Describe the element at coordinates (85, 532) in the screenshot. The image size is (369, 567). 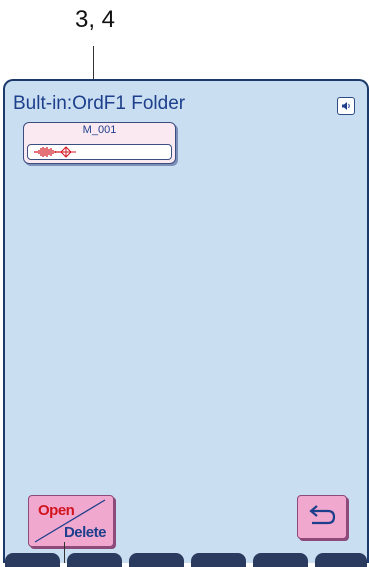
I see `delete-label: Delete` at that location.